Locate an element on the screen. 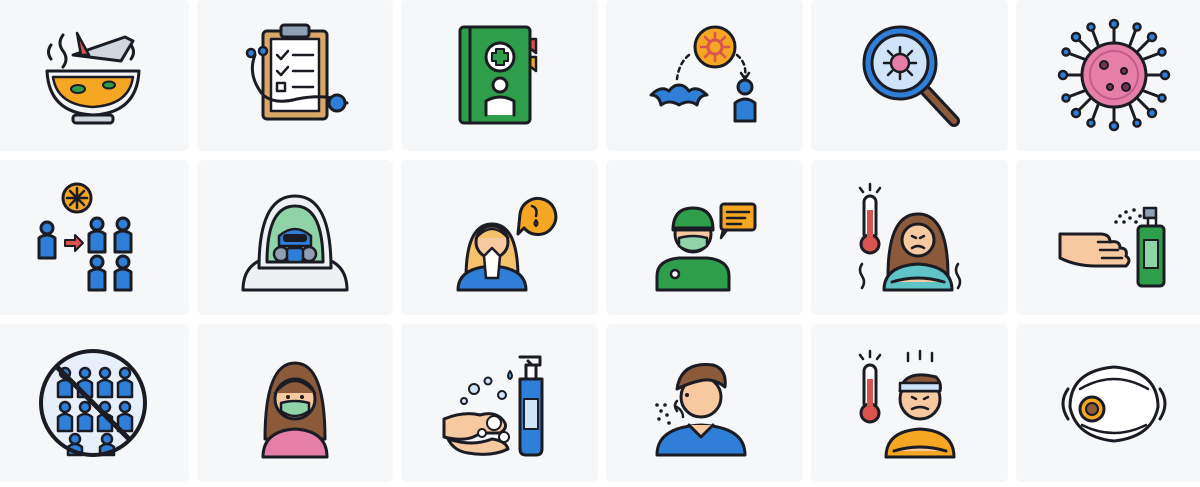 This screenshot has height=487, width=1200. tile-medical-checklist is located at coordinates (295, 75).